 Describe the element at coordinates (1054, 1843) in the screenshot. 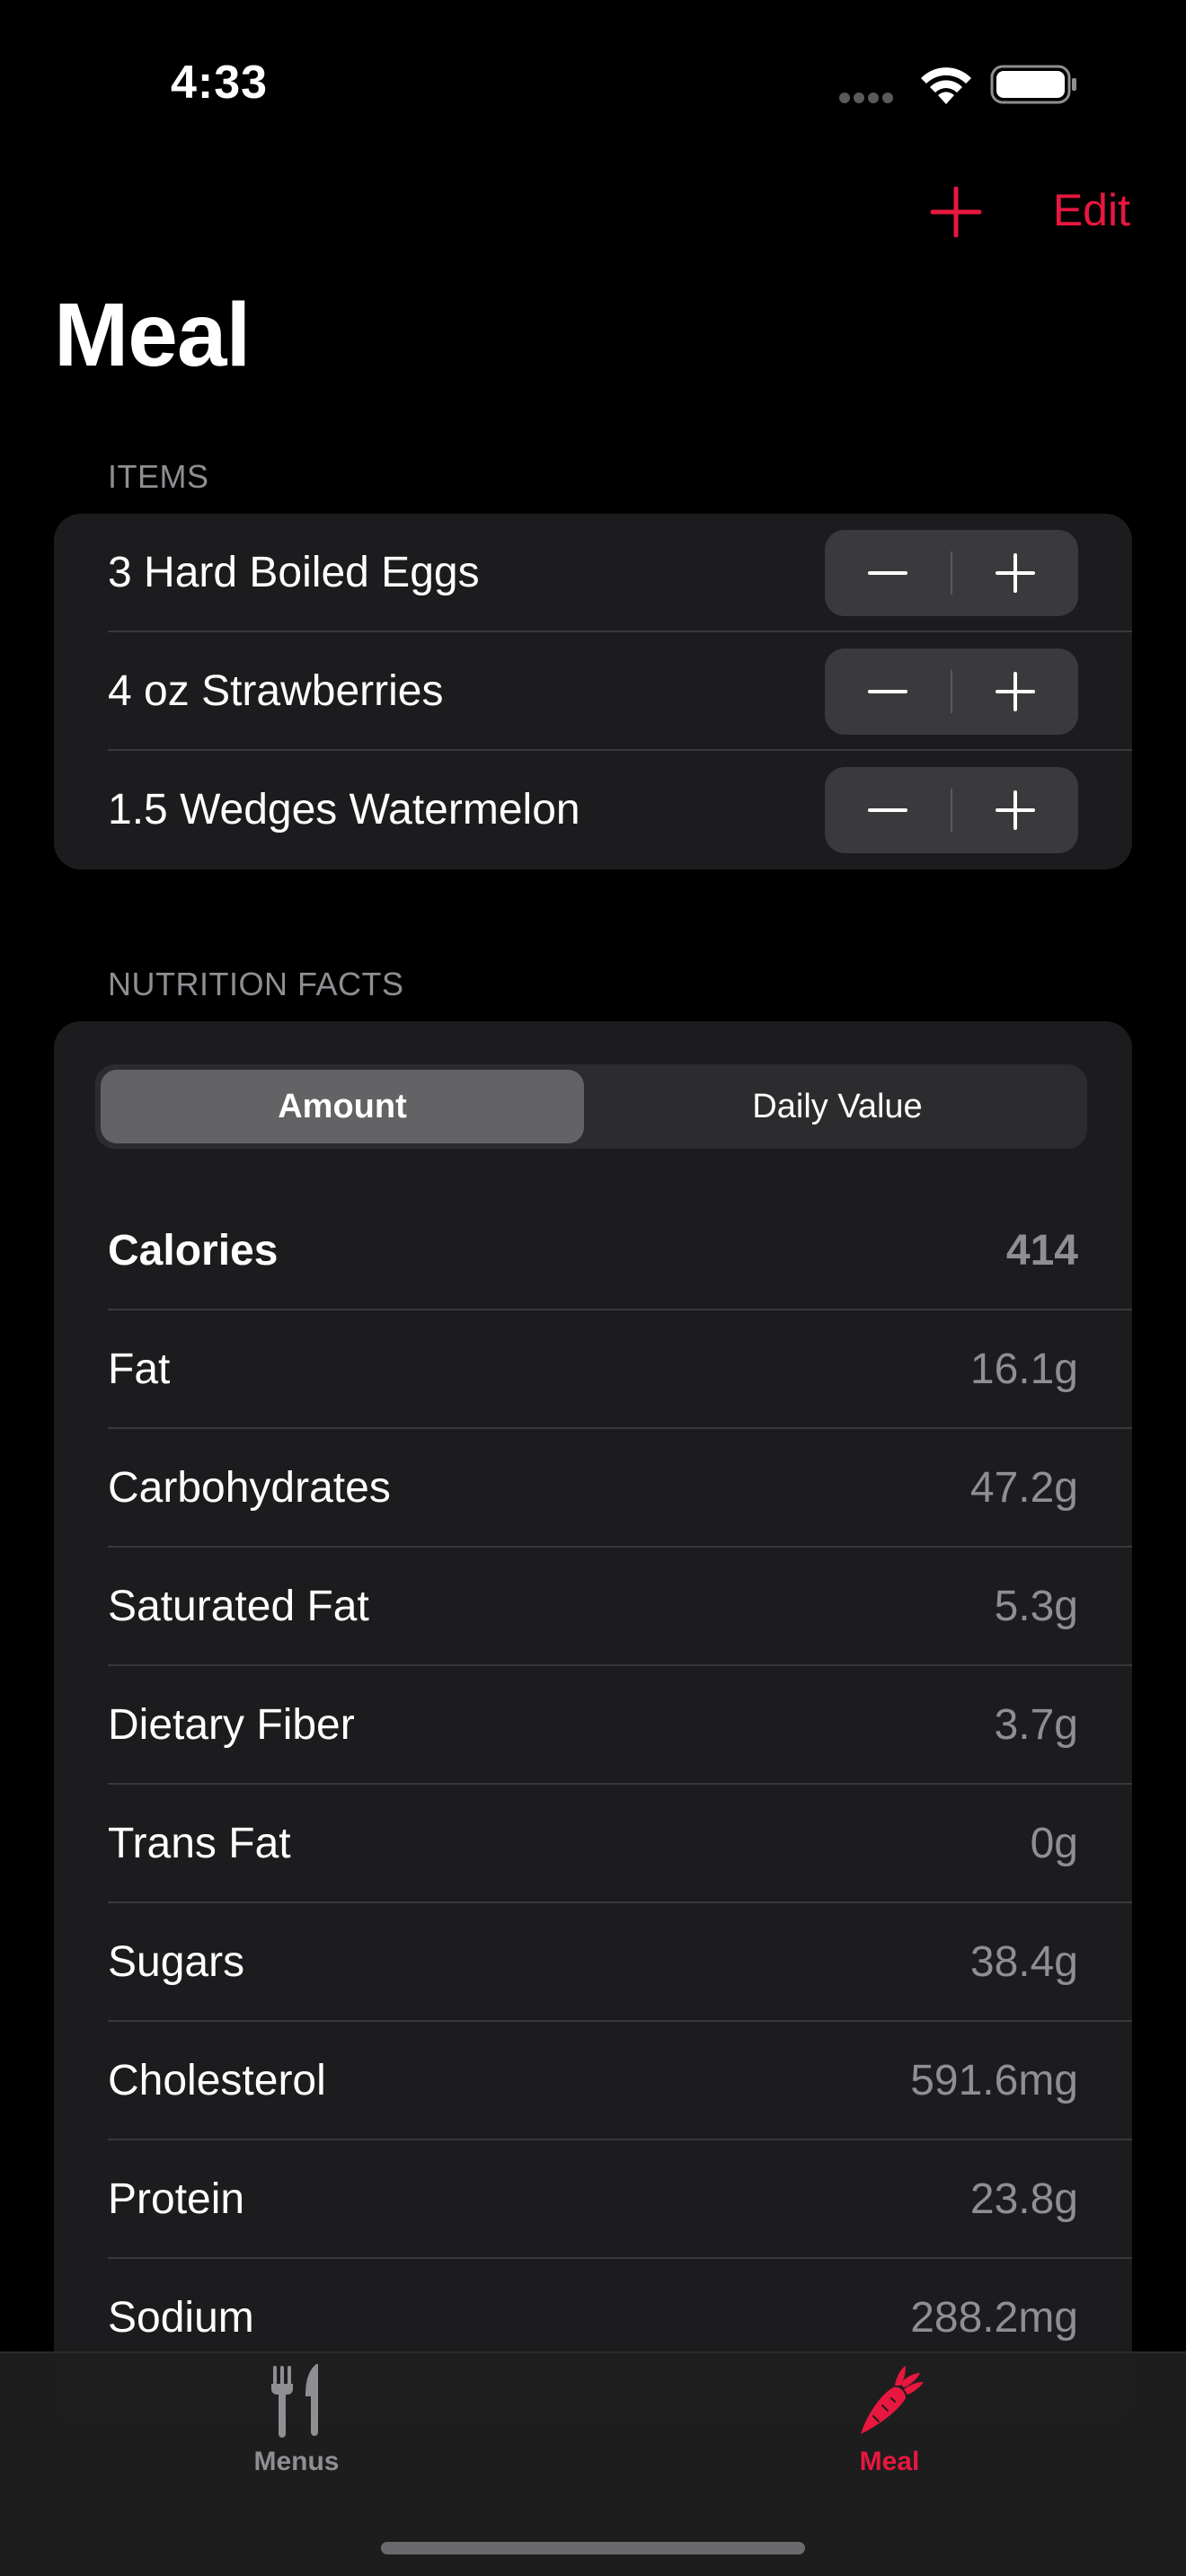

I see `nutrient-value: 0g` at that location.